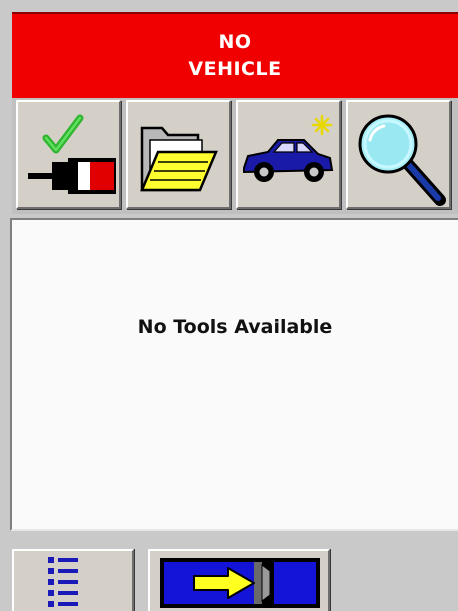  Describe the element at coordinates (240, 583) in the screenshot. I see `forward-arrow-icon` at that location.